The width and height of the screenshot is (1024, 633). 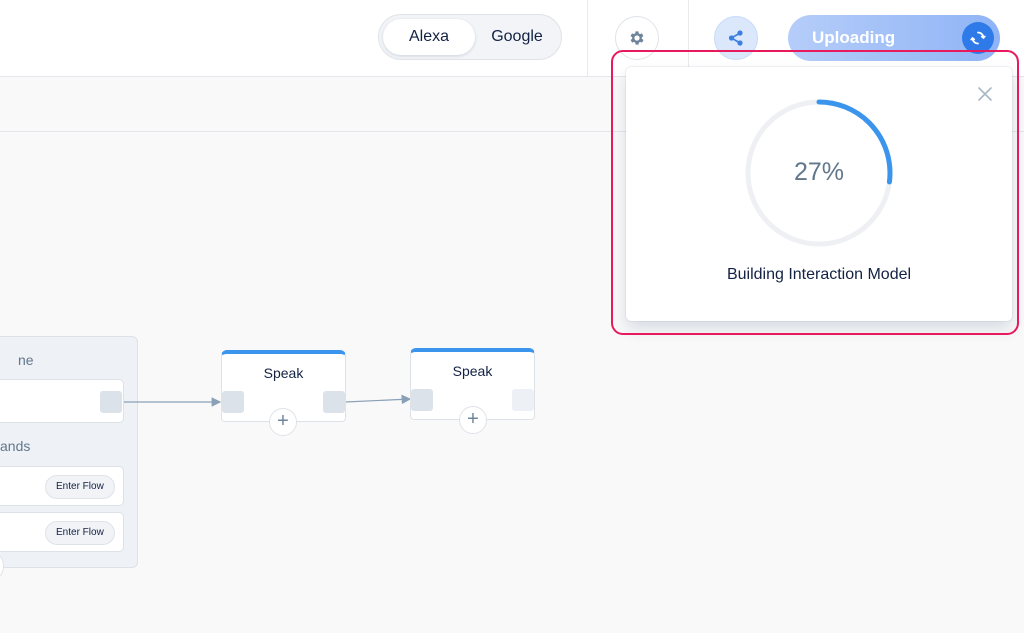 What do you see at coordinates (985, 96) in the screenshot?
I see `close-icon` at bounding box center [985, 96].